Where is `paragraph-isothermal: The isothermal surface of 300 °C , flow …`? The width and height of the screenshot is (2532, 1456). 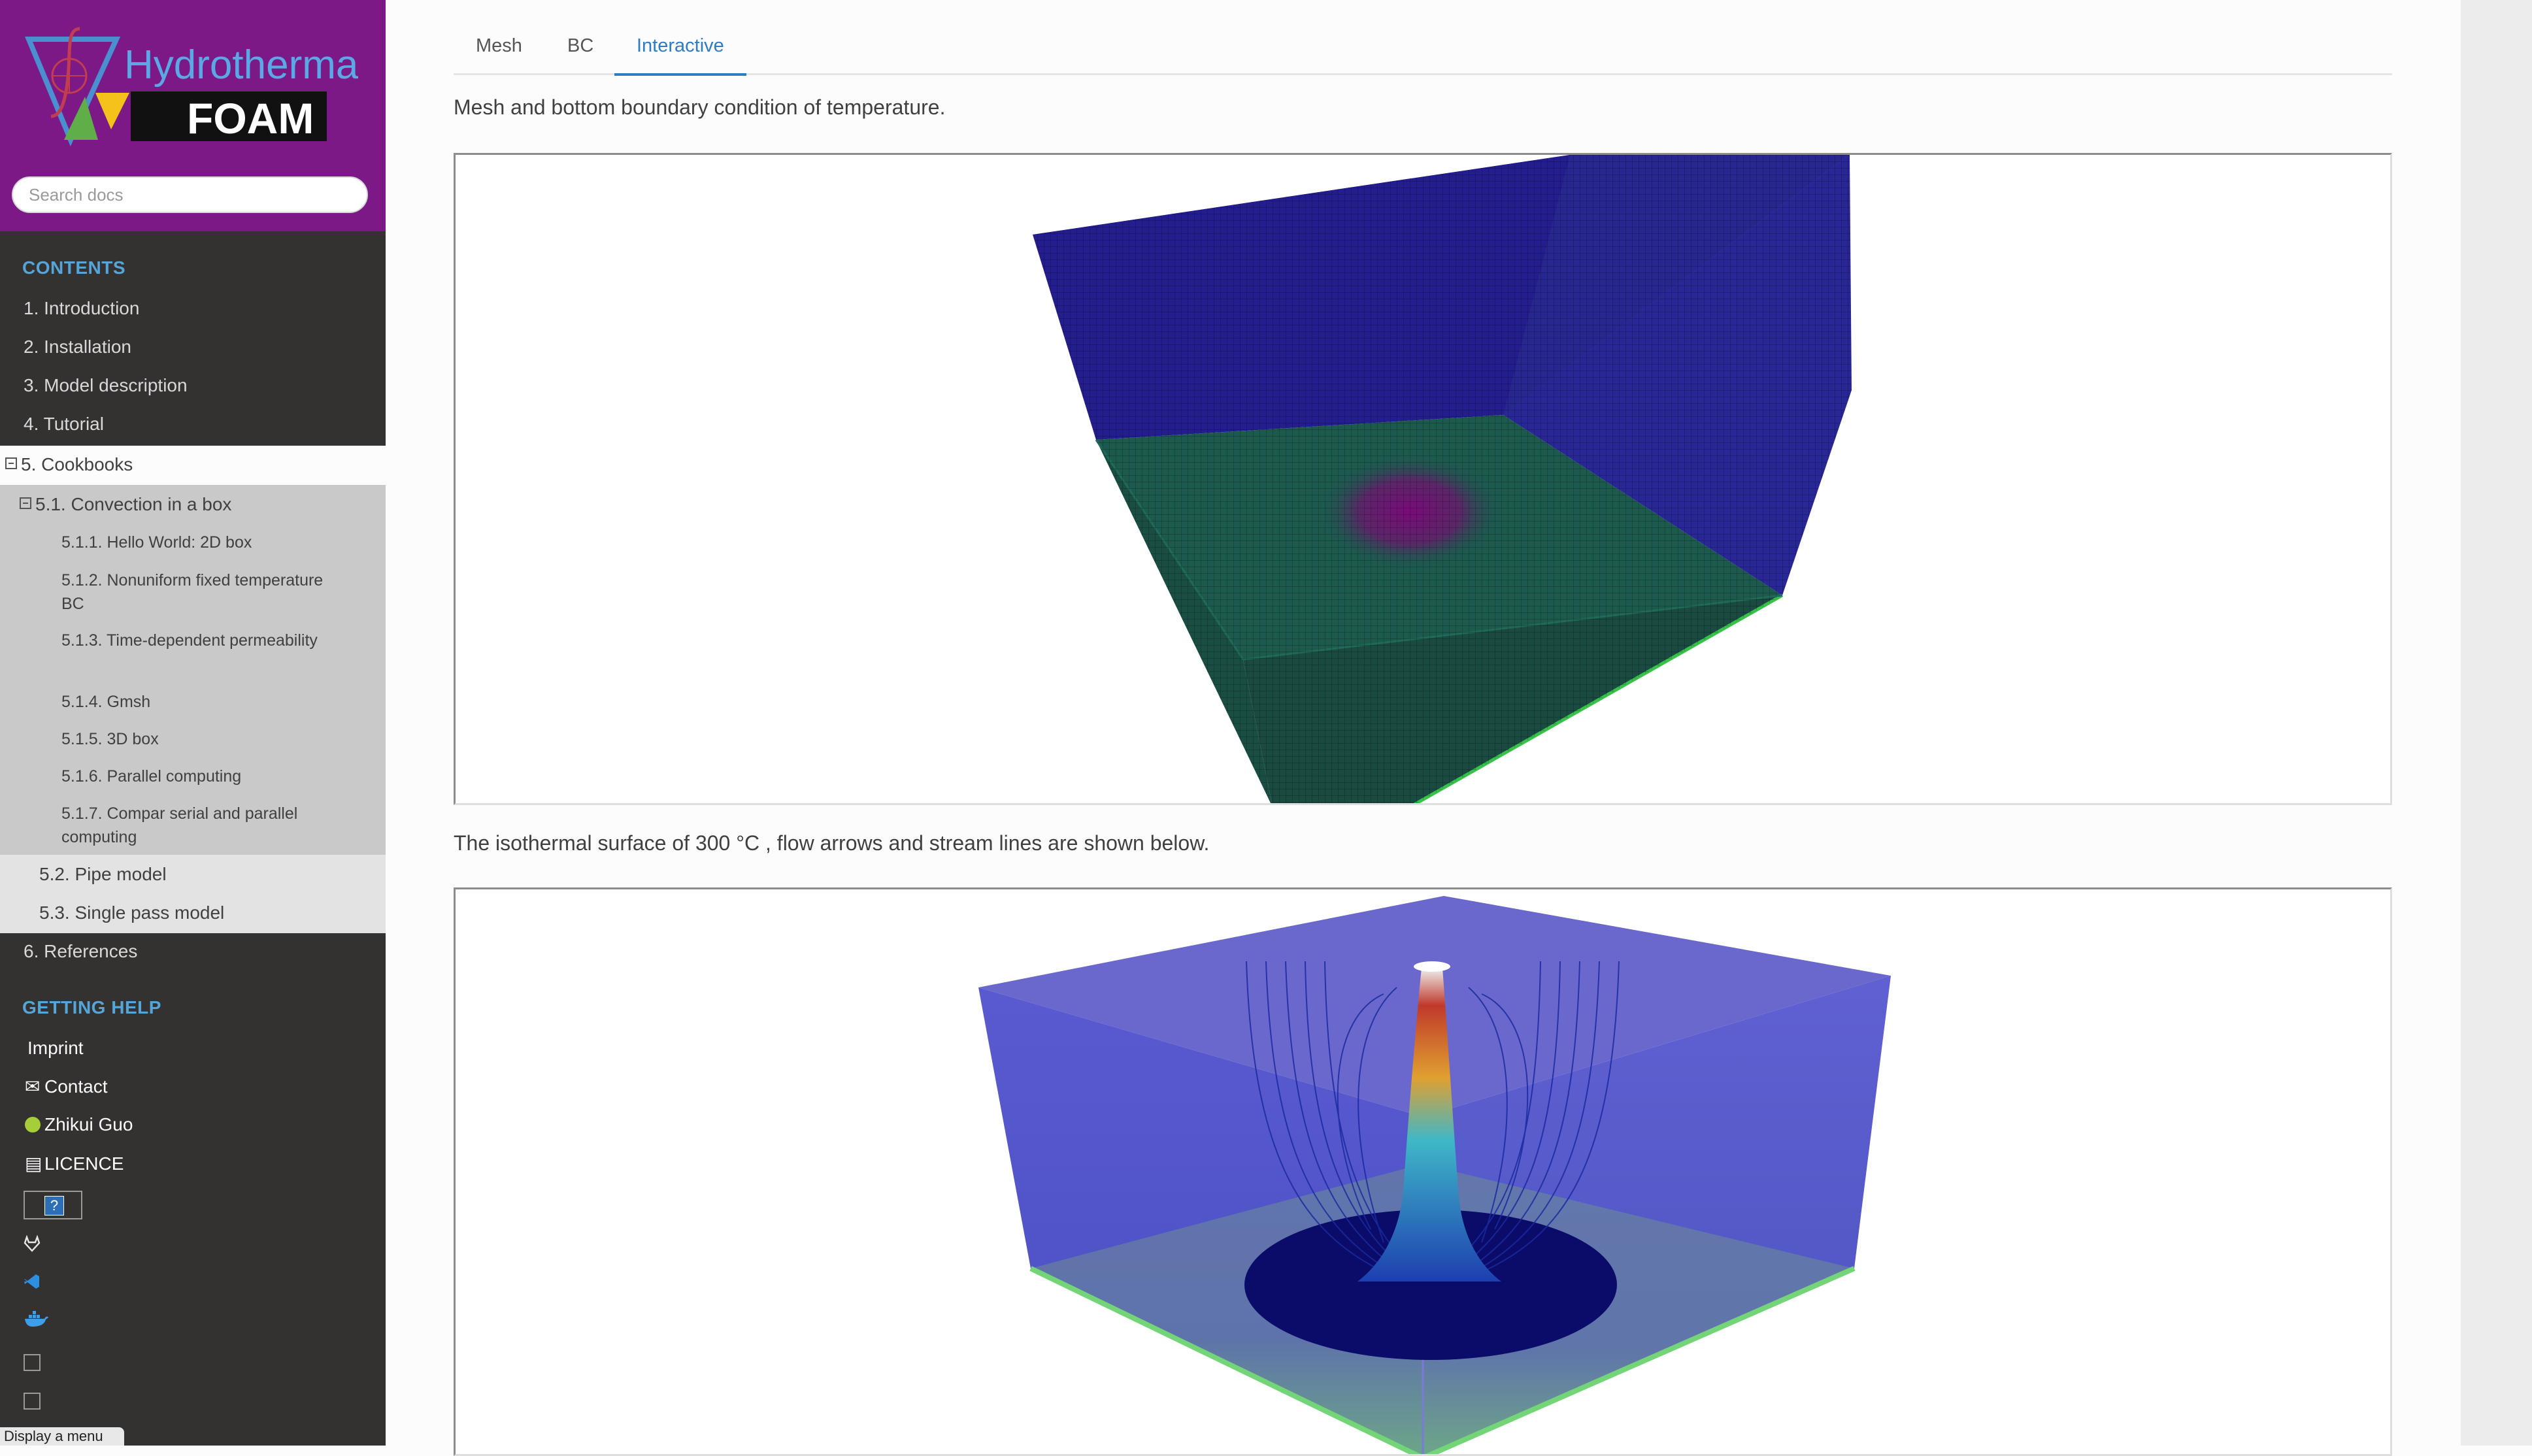 paragraph-isothermal: The isothermal surface of 300 °C , flow … is located at coordinates (832, 843).